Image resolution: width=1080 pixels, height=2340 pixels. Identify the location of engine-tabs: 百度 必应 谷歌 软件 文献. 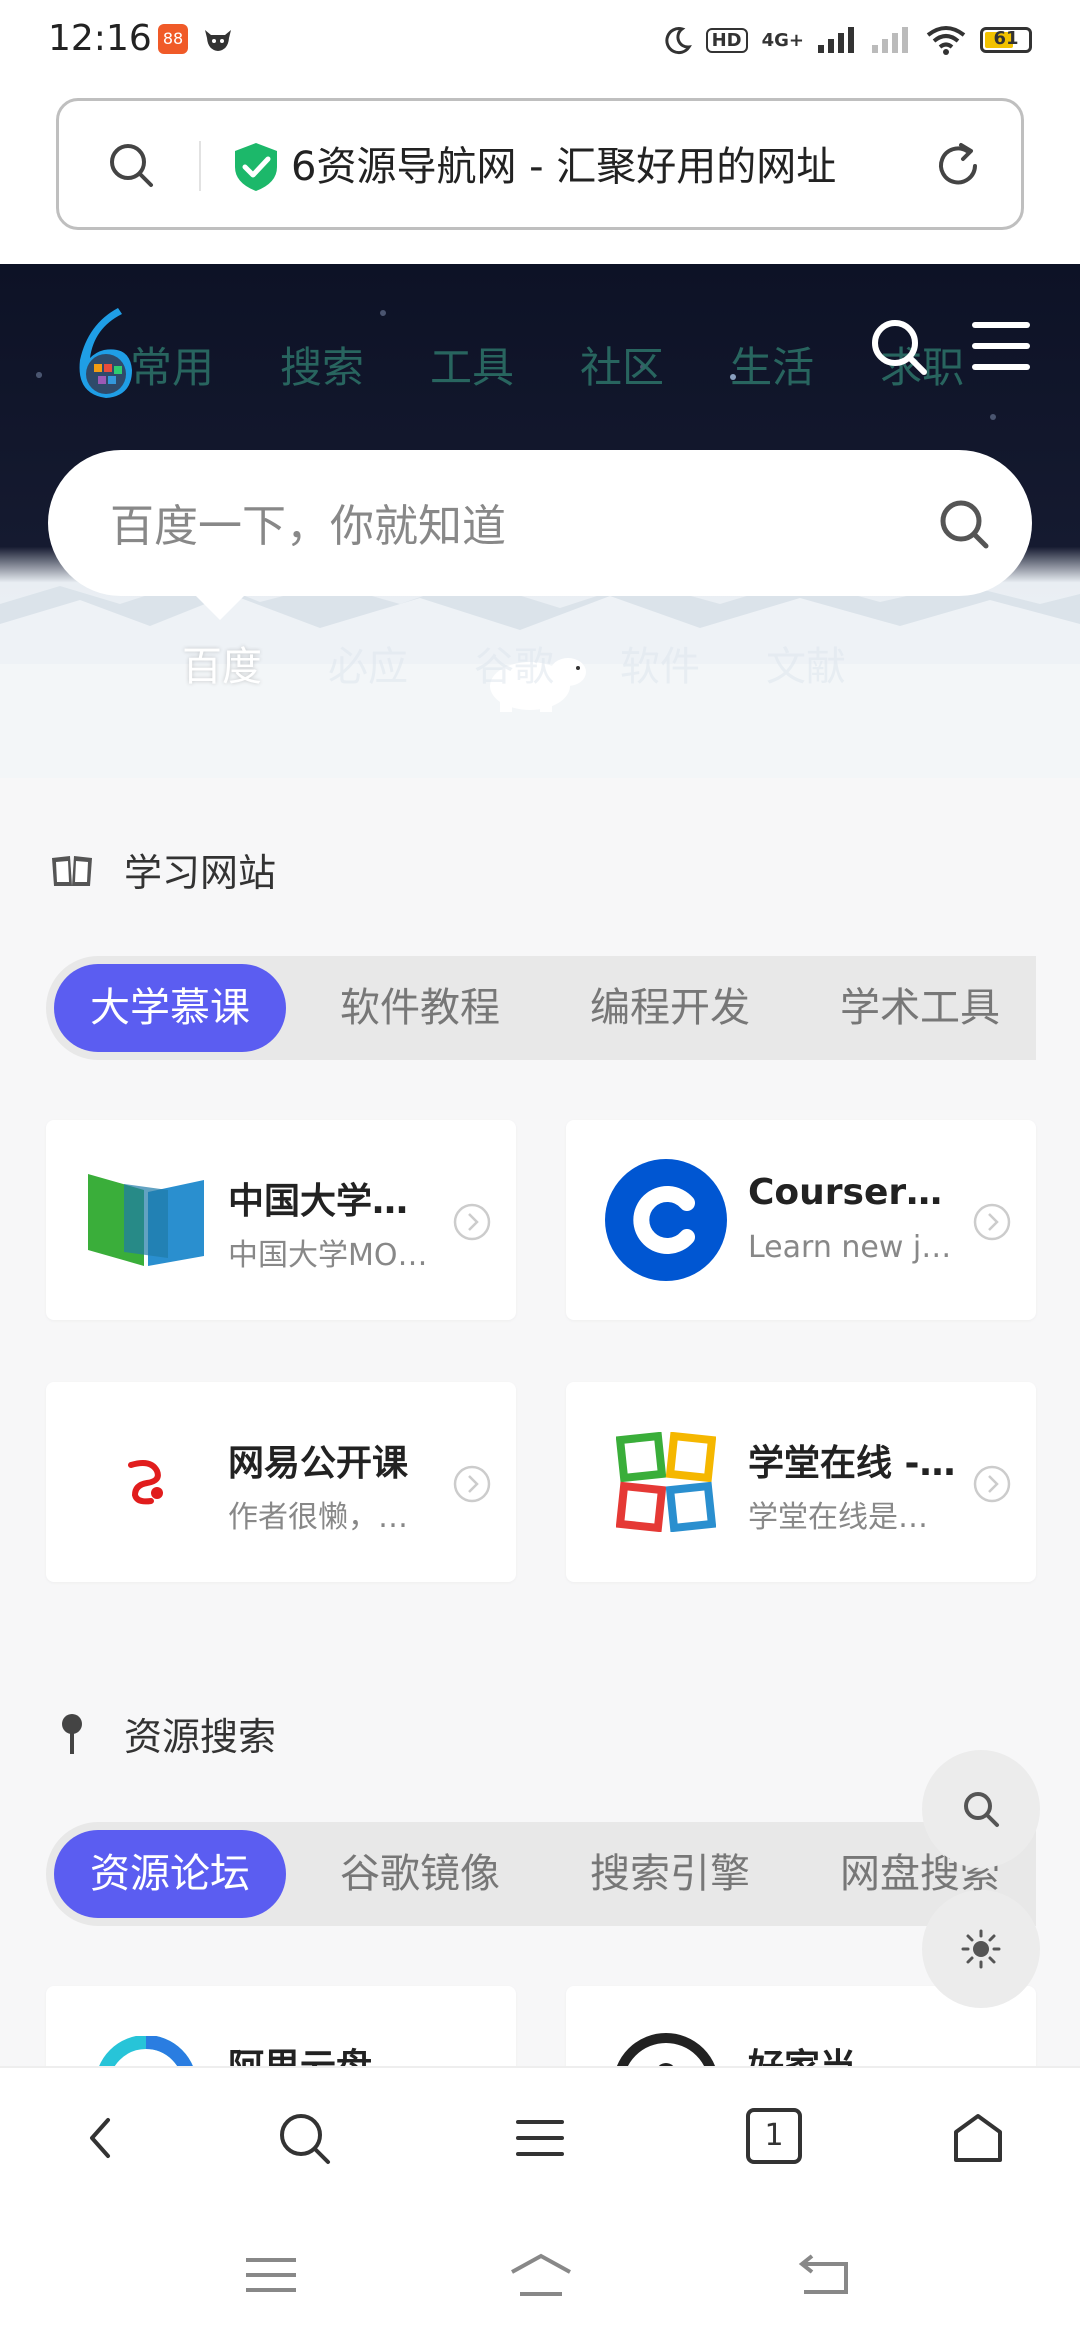
(514, 663).